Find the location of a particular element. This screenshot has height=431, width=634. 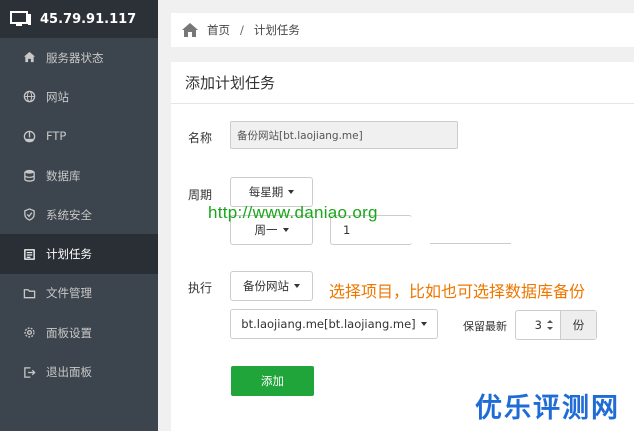

sidebar-item-label: 系统安全 is located at coordinates (69, 214).